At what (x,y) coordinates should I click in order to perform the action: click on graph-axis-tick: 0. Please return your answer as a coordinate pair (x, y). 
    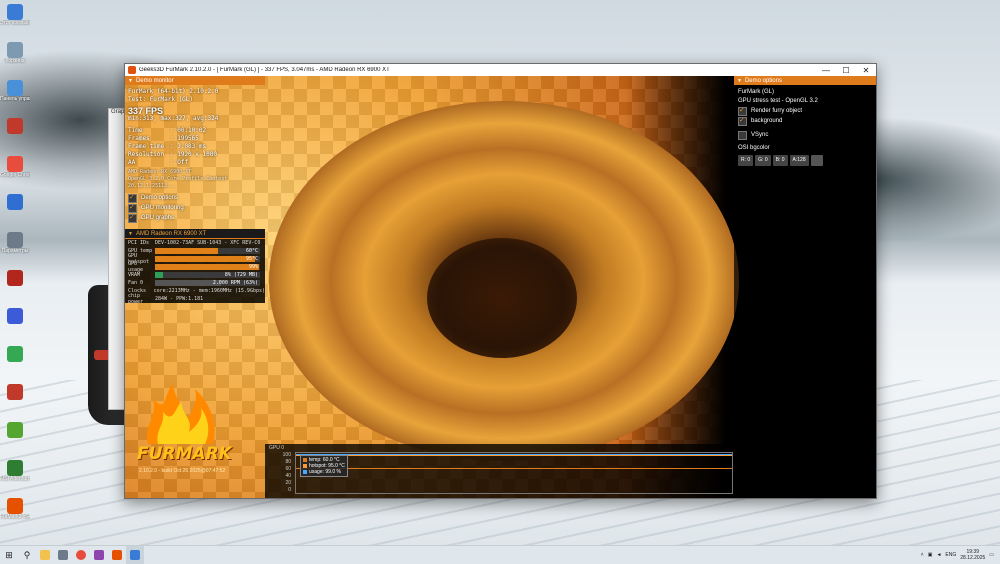
    Looking at the image, I should click on (289, 490).